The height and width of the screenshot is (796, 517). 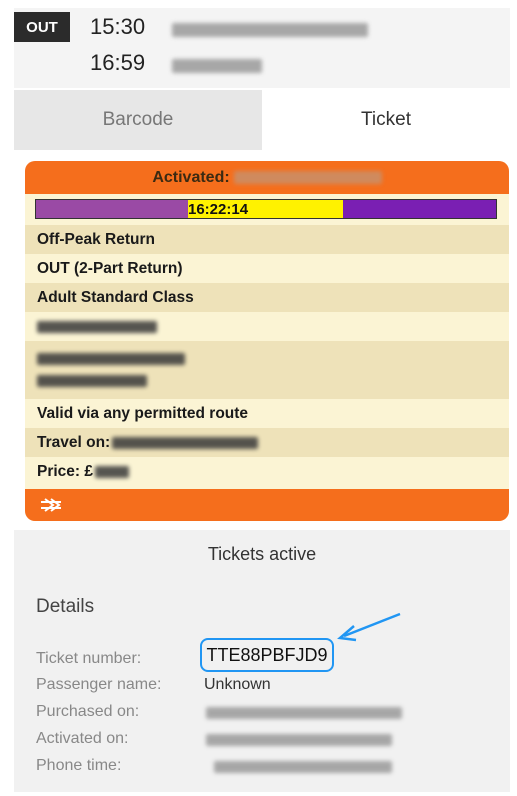 I want to click on depart-time: 15:30, so click(x=118, y=26).